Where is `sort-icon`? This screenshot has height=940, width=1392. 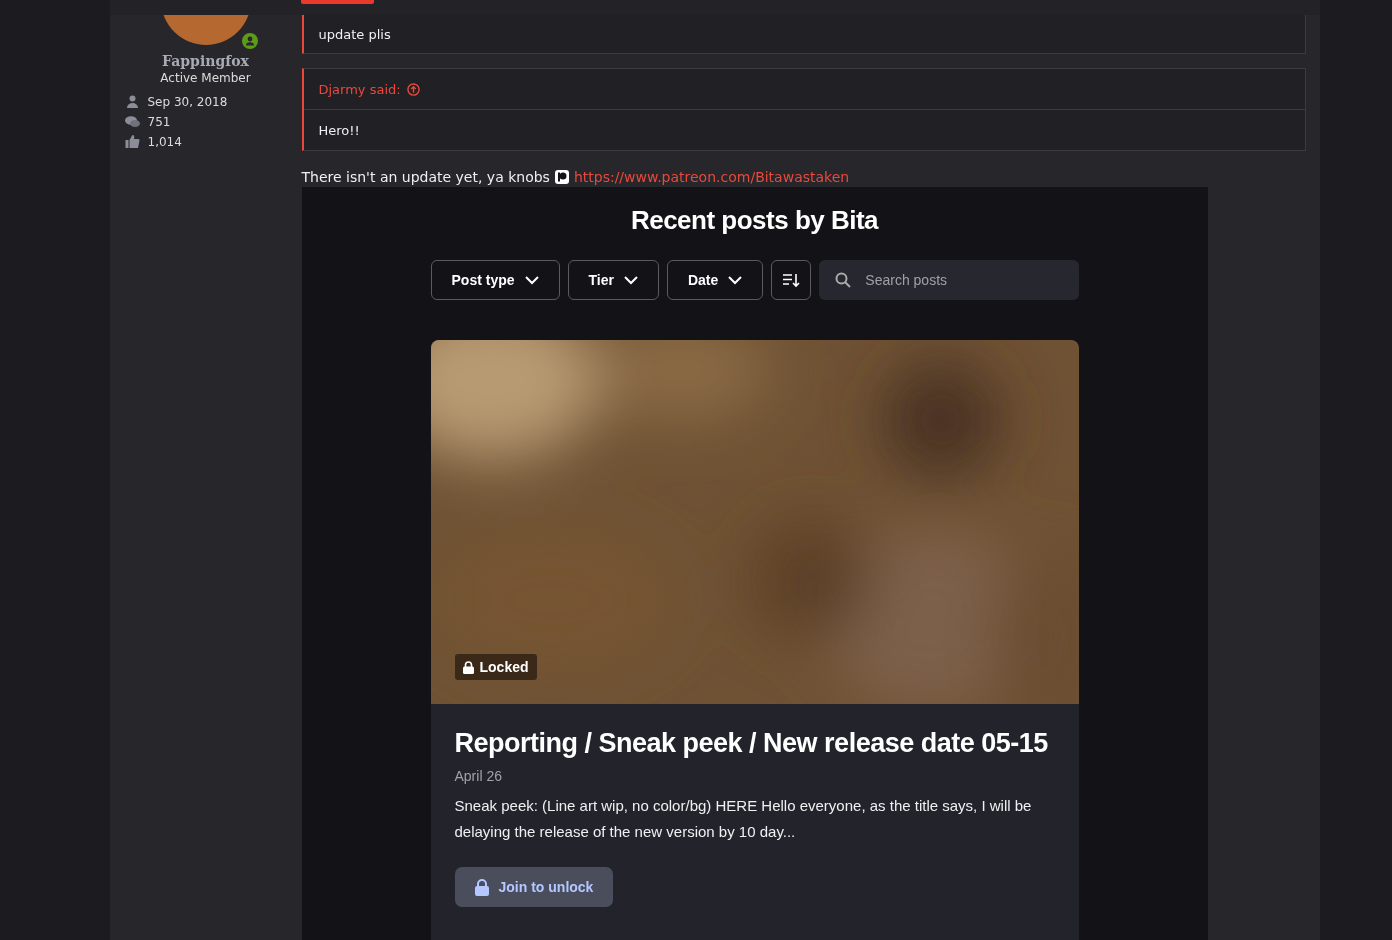
sort-icon is located at coordinates (791, 280).